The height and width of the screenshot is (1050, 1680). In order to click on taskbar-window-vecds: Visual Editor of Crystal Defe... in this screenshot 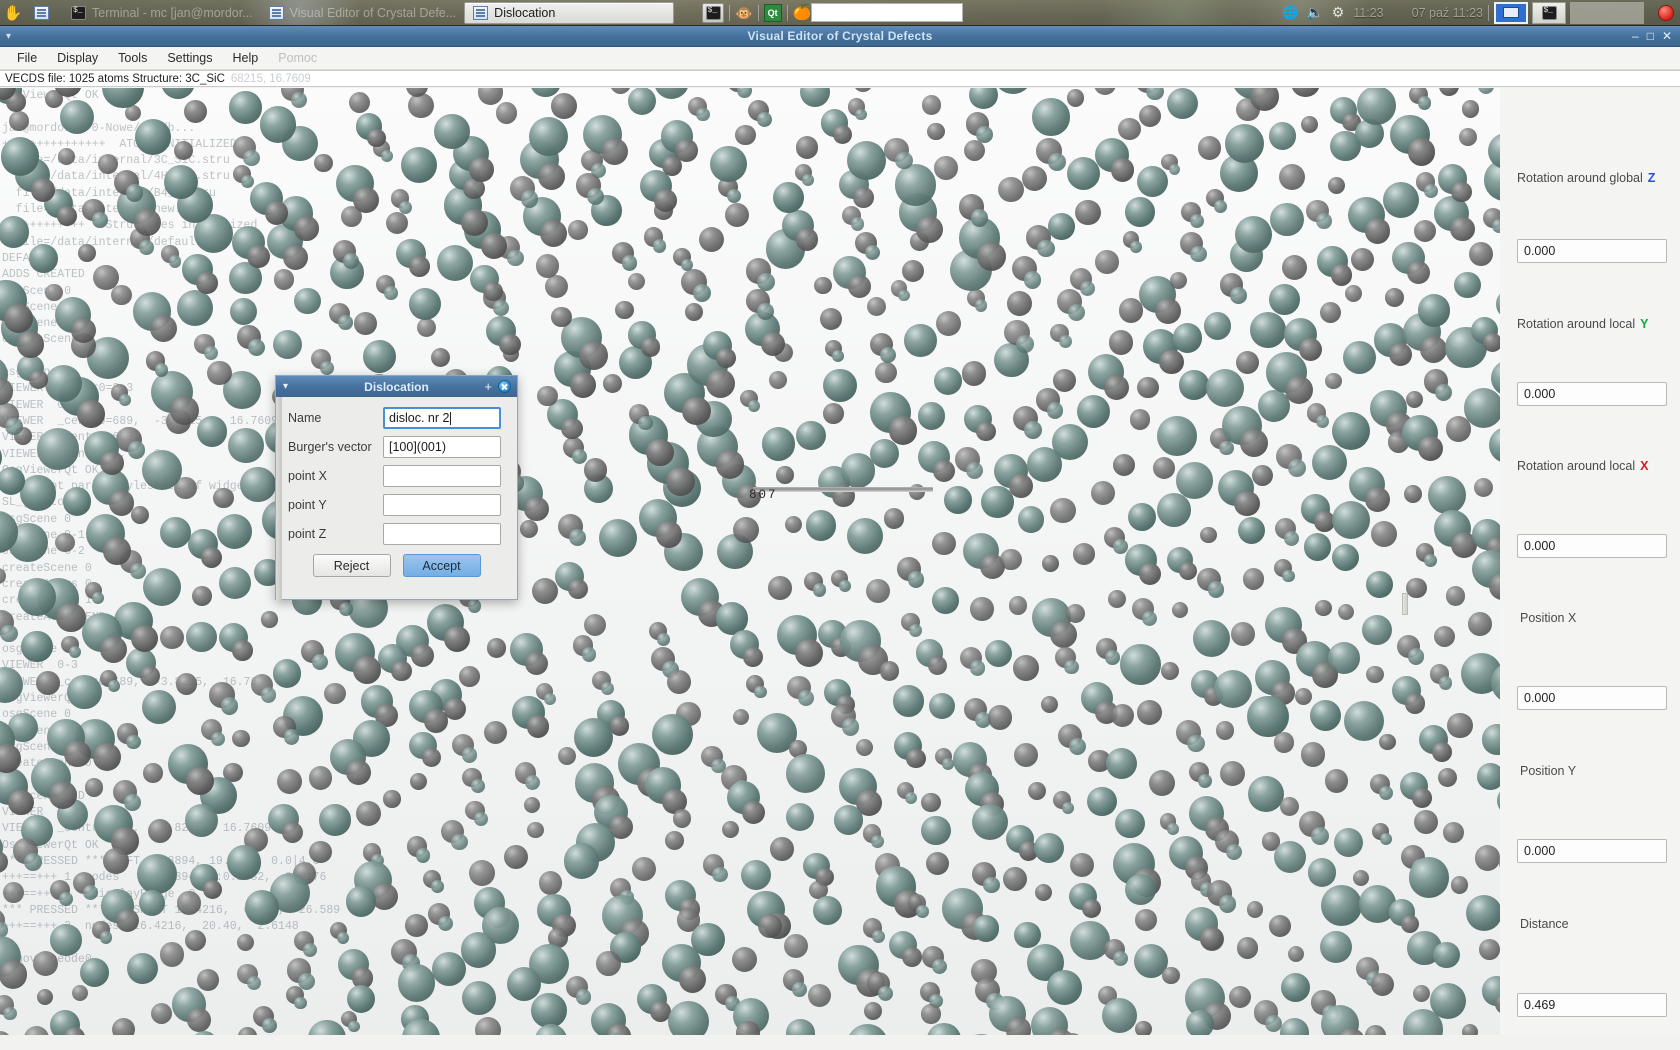, I will do `click(363, 13)`.